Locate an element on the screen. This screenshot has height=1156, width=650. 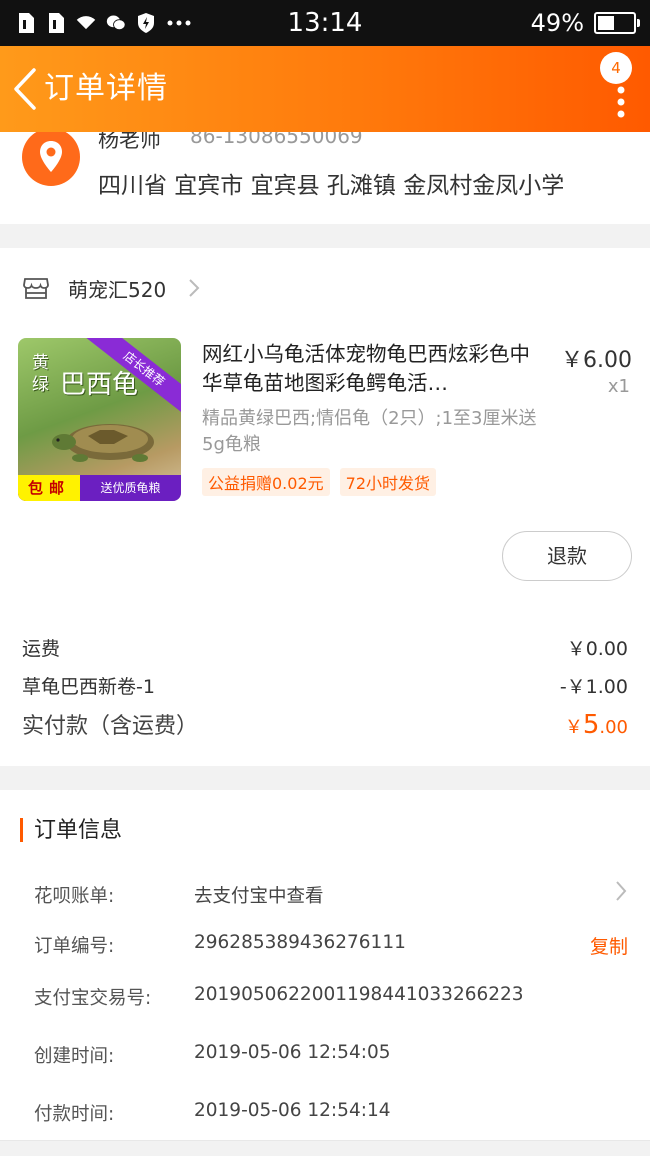
huabei-label: 花呗账单: is located at coordinates (74, 896).